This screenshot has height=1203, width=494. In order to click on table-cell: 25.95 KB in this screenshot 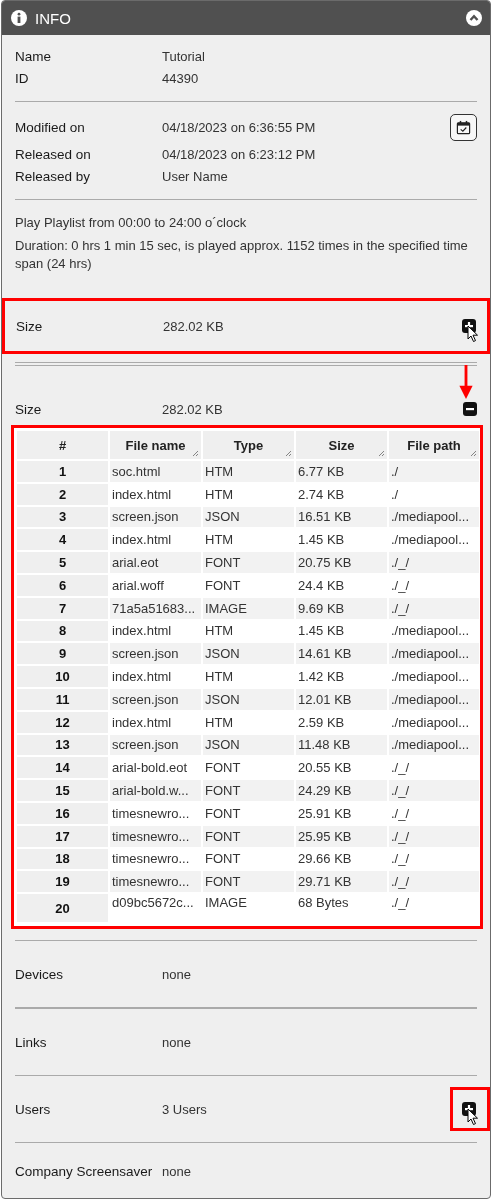, I will do `click(341, 836)`.